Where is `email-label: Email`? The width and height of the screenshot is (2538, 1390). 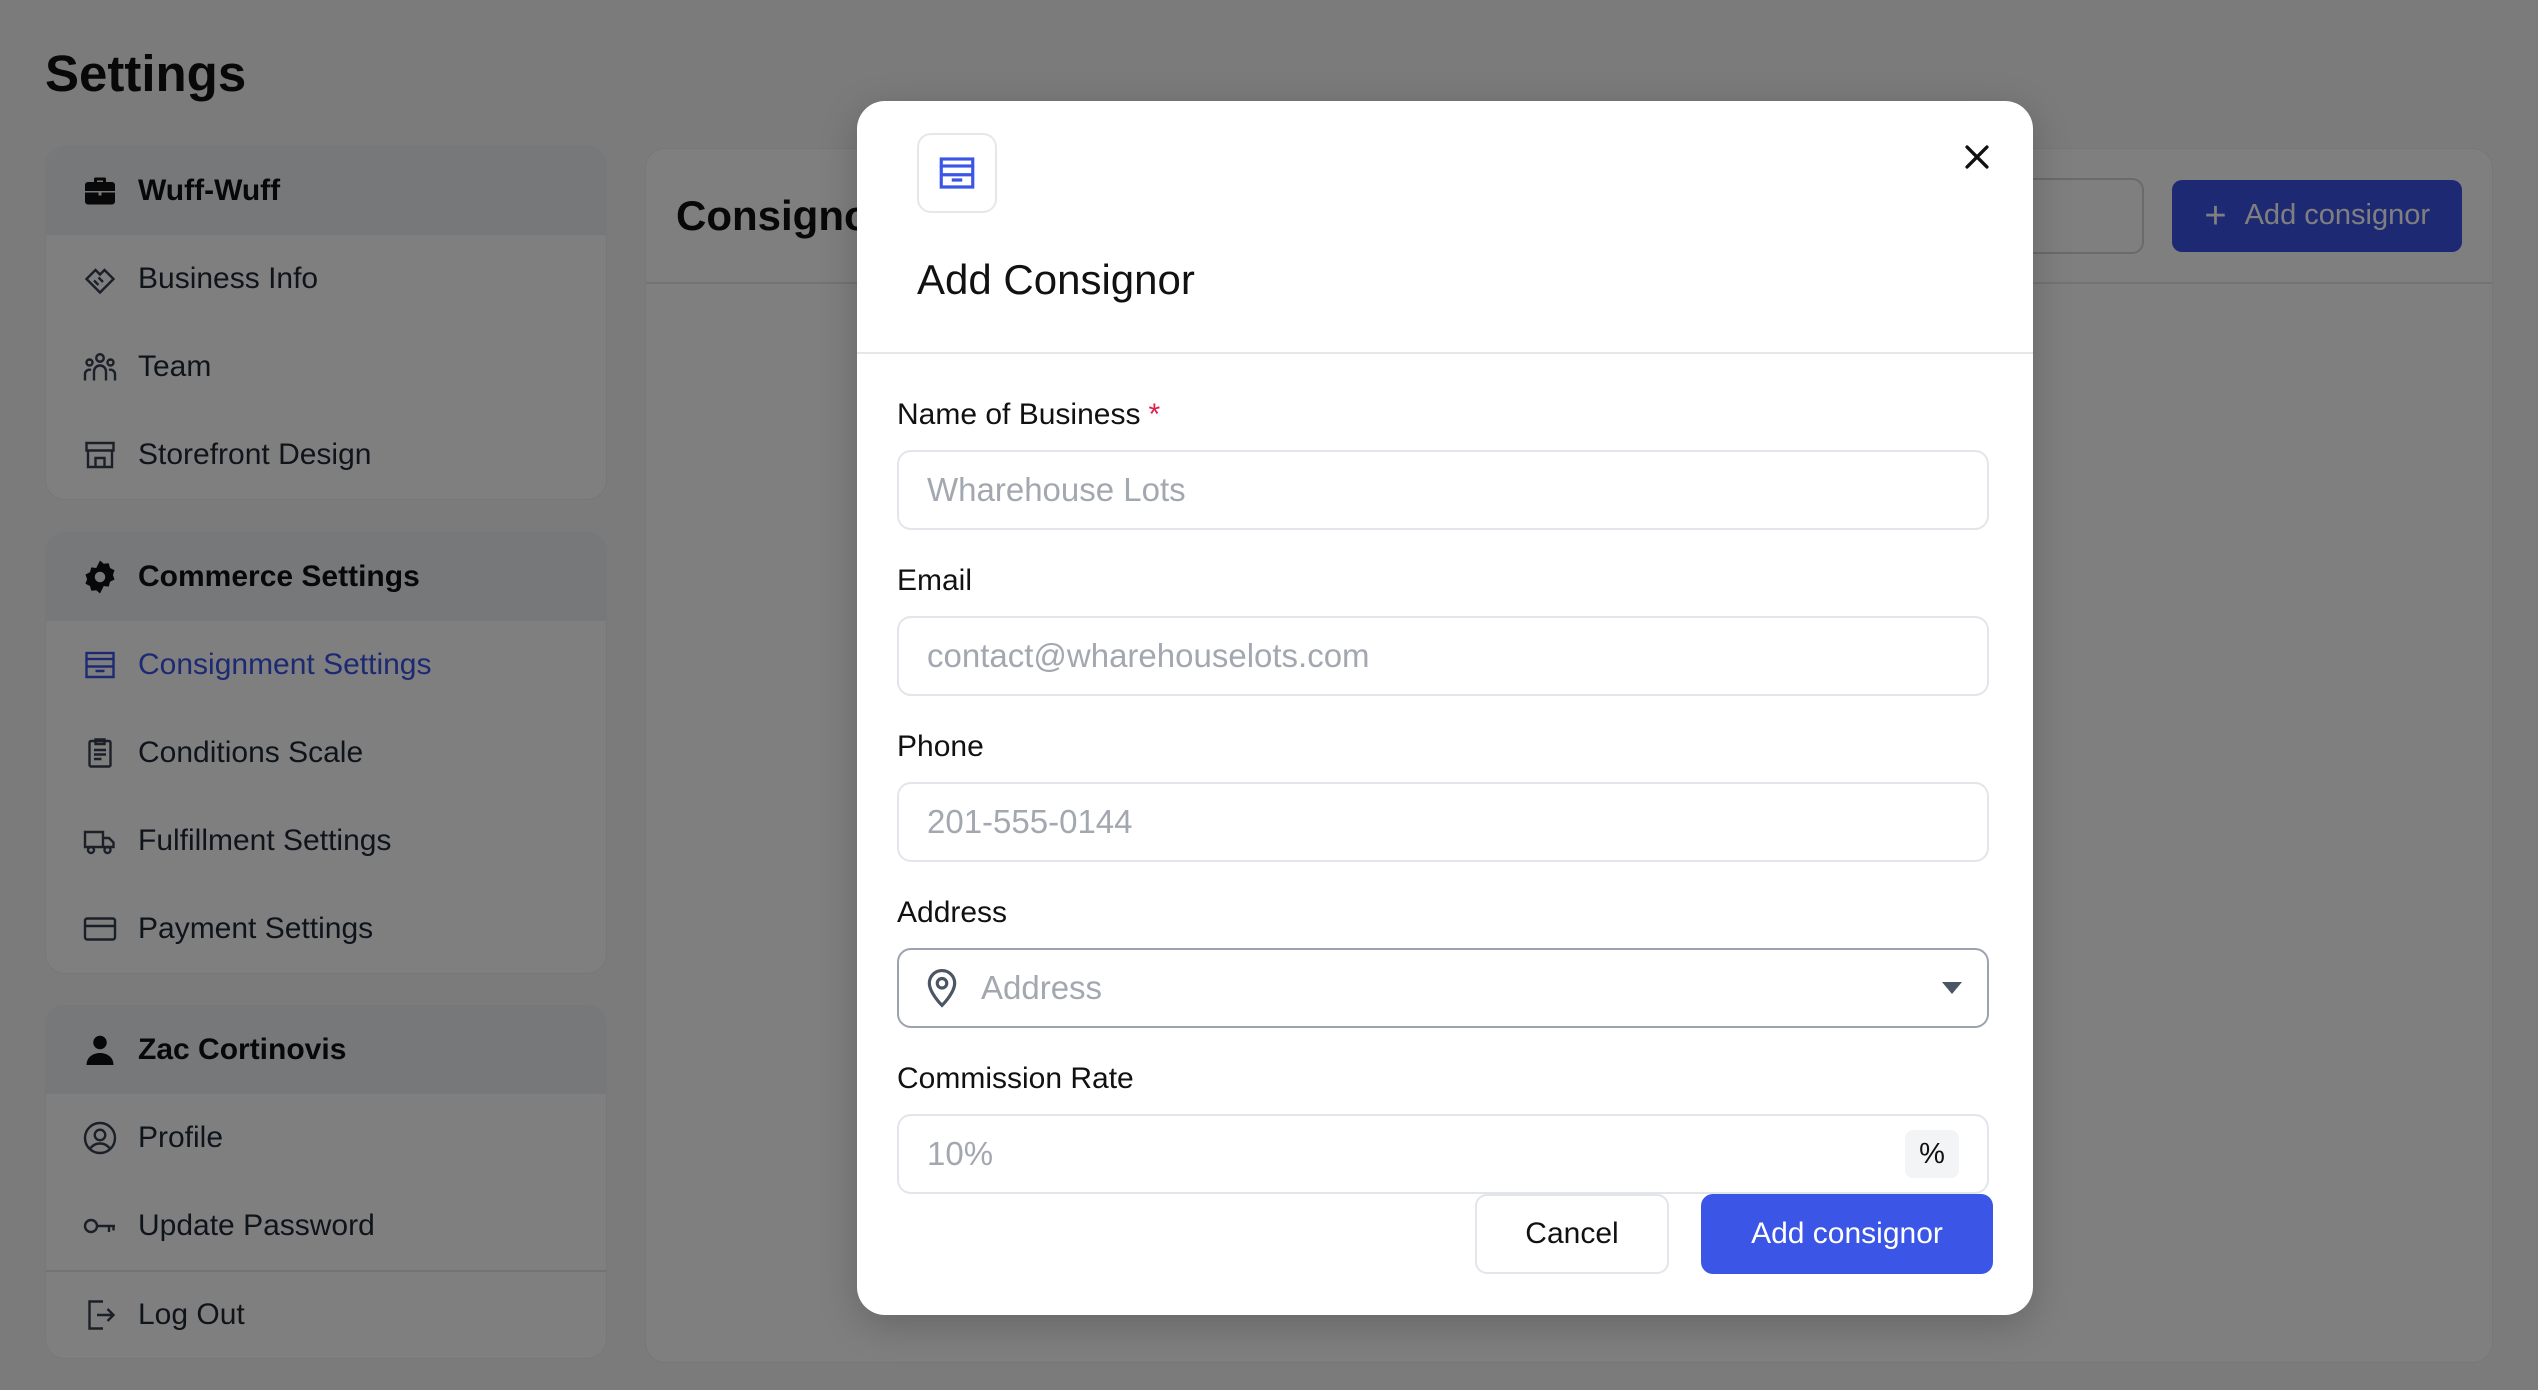 email-label: Email is located at coordinates (935, 580).